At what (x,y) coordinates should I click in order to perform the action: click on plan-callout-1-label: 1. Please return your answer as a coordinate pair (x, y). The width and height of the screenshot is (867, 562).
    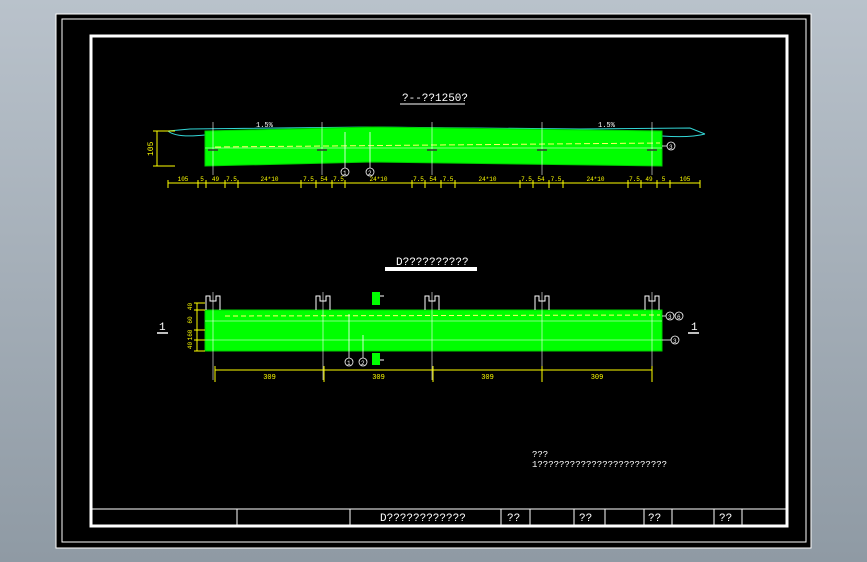
    Looking at the image, I should click on (349, 363).